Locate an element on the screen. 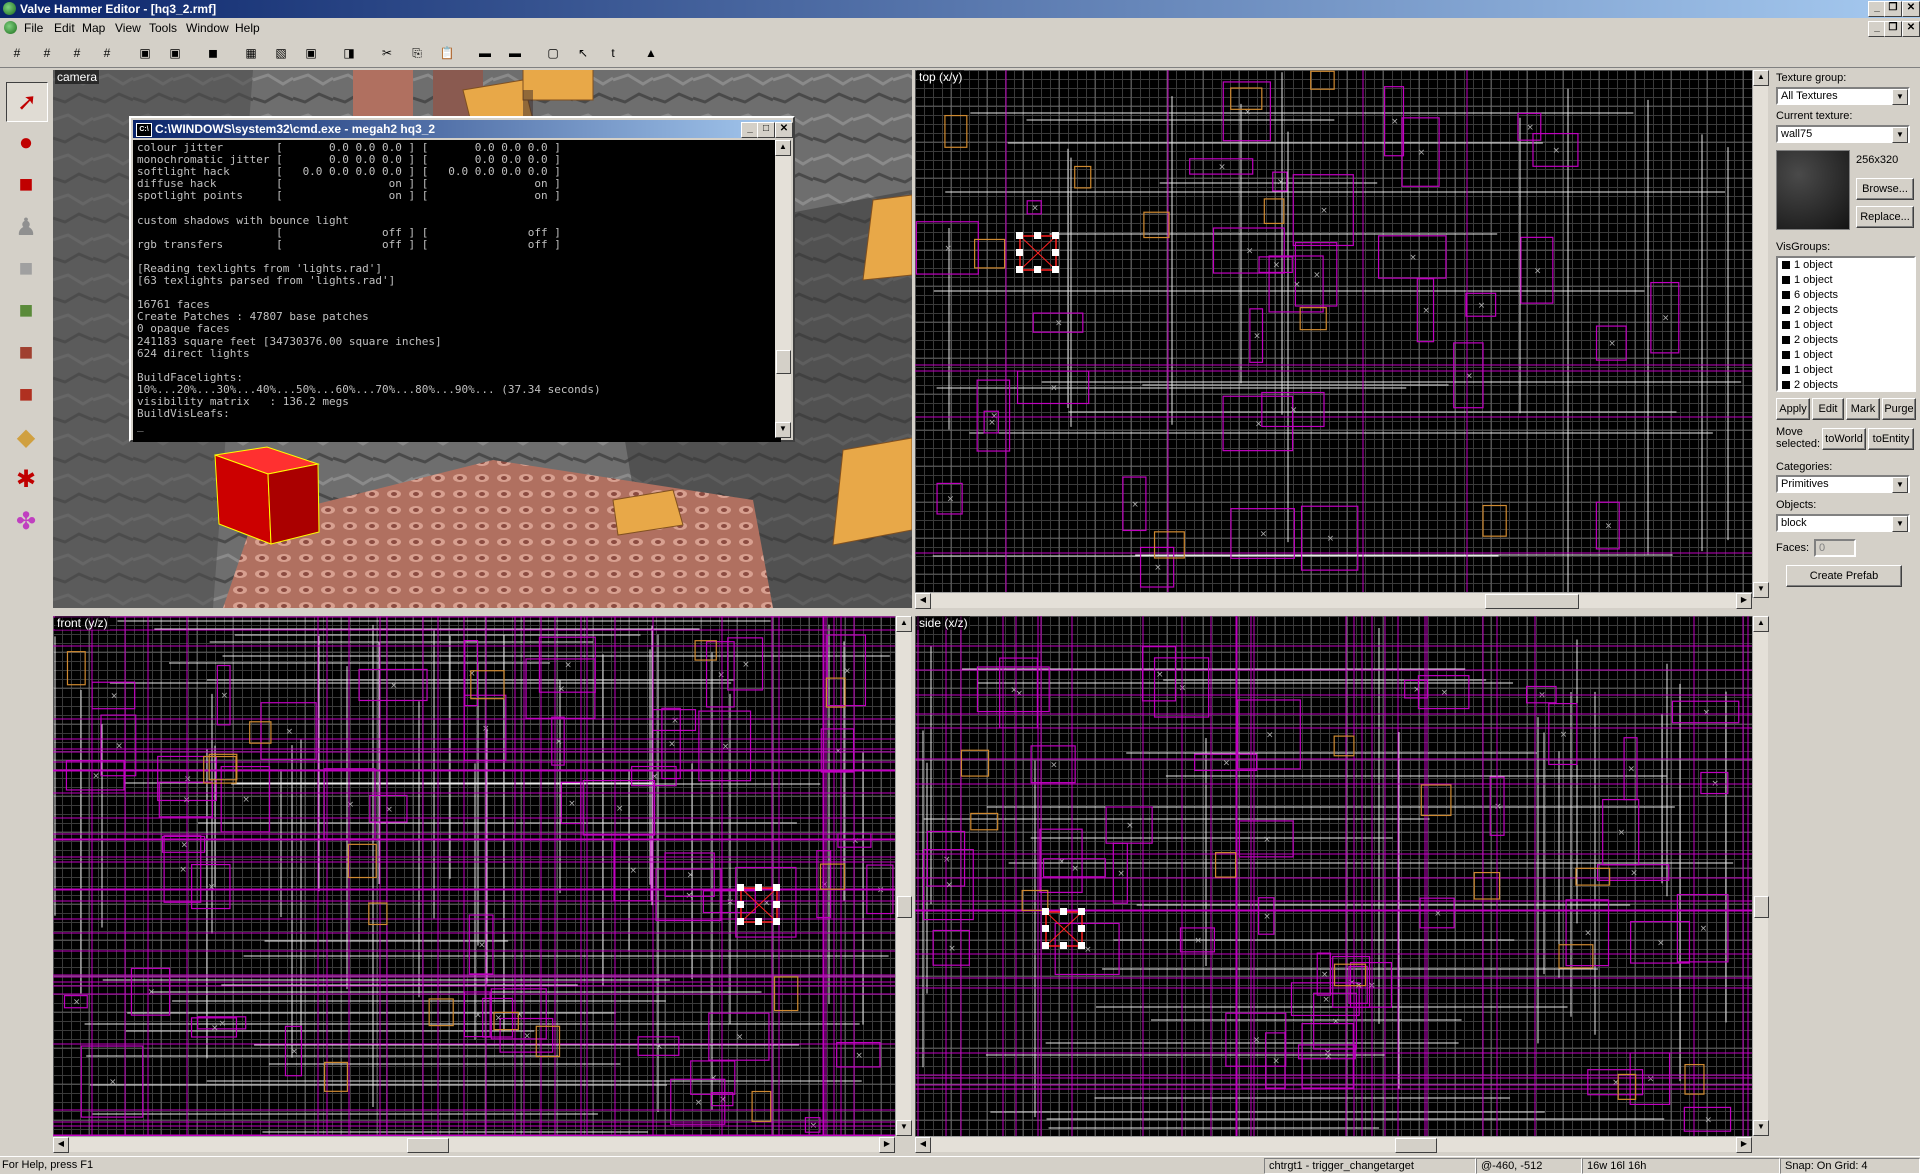  texture-lock-icon: ▧ is located at coordinates (281, 53).